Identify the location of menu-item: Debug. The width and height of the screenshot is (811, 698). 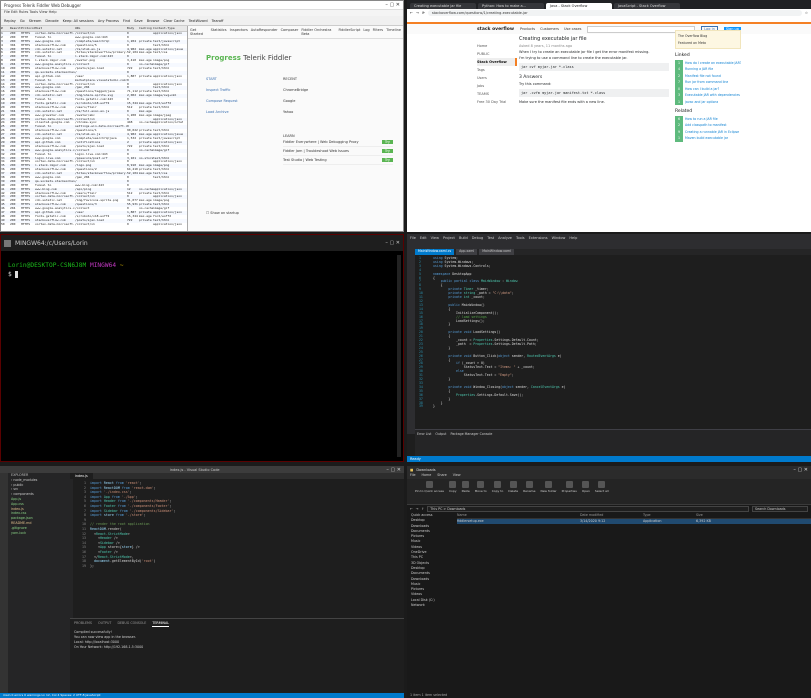
(478, 238).